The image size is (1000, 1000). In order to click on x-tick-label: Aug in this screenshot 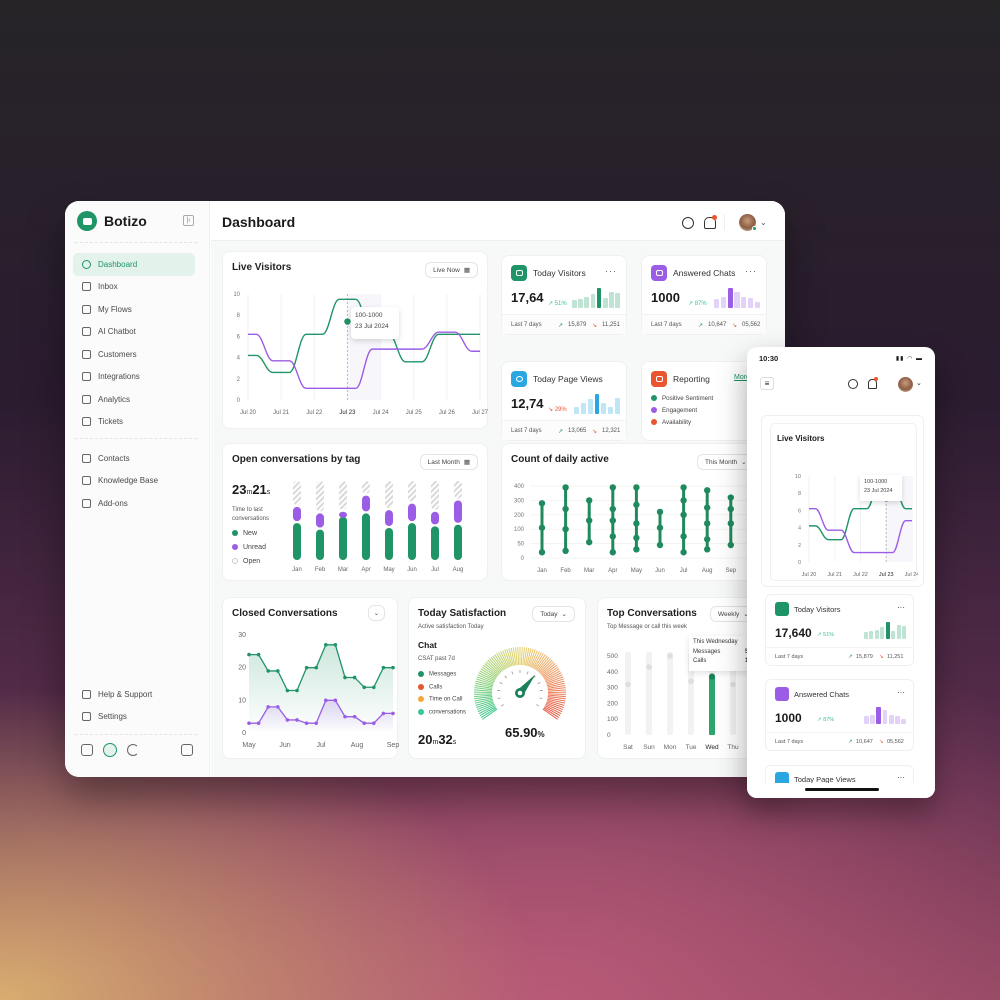, I will do `click(458, 570)`.